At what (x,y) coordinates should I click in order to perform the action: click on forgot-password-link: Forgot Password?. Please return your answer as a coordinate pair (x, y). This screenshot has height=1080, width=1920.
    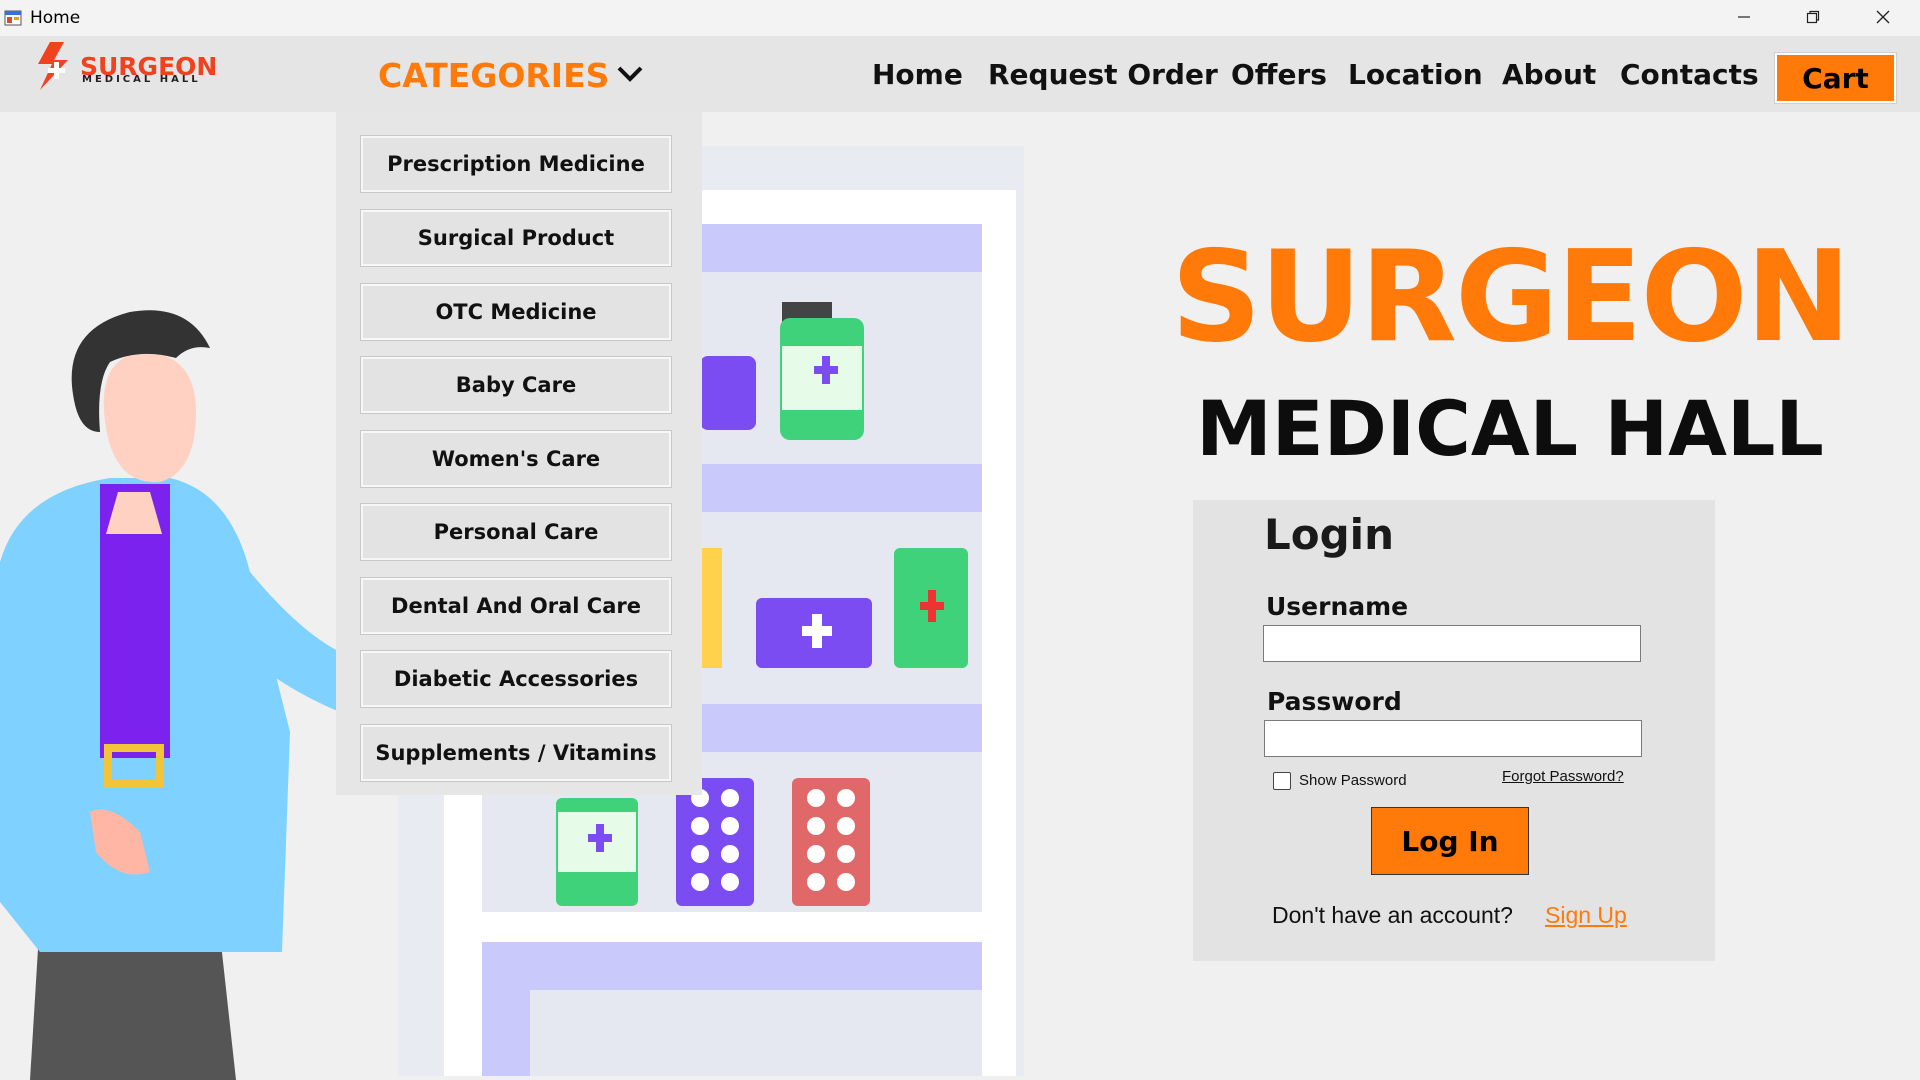
    Looking at the image, I should click on (1563, 776).